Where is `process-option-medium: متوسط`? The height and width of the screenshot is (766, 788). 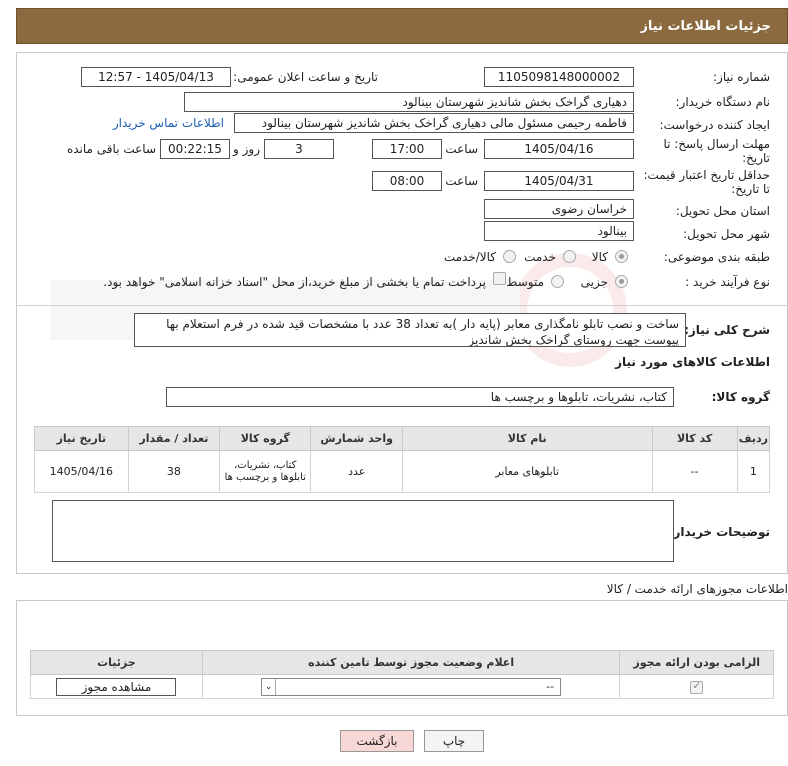 process-option-medium: متوسط is located at coordinates (525, 282).